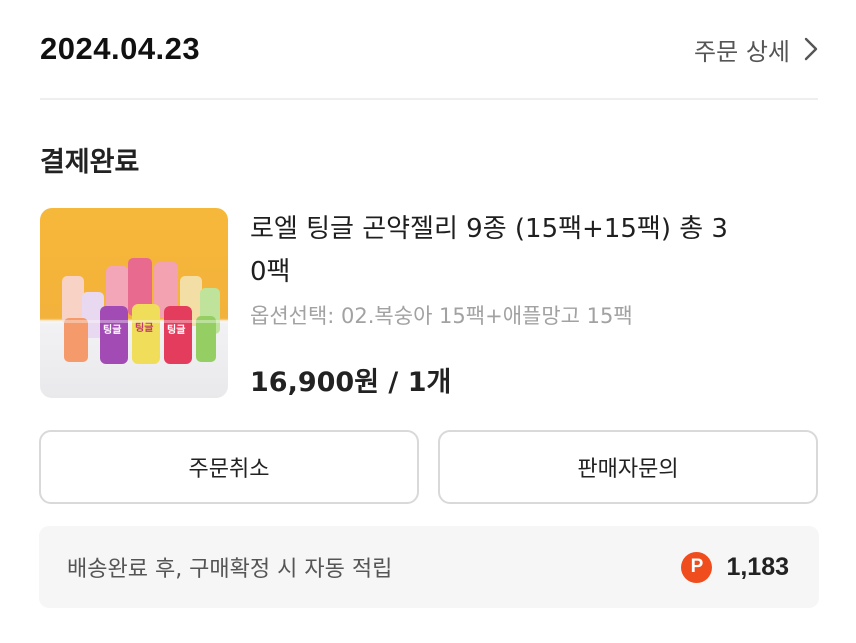 The image size is (856, 643). Describe the element at coordinates (134, 303) in the screenshot. I see `product-thumbnail: 팅글 팅글 팅글` at that location.